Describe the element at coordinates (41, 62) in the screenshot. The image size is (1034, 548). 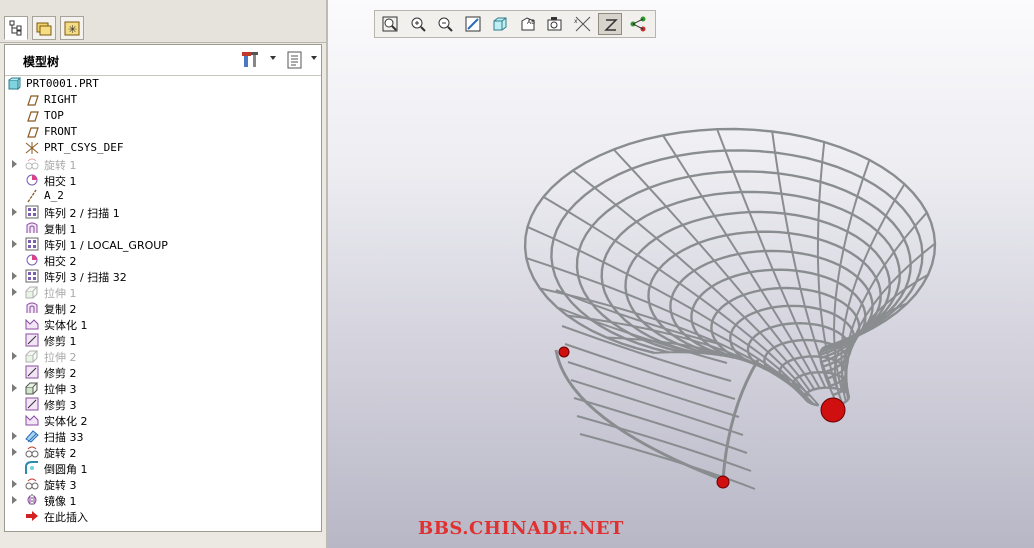
I see `panel-title: 模型树` at that location.